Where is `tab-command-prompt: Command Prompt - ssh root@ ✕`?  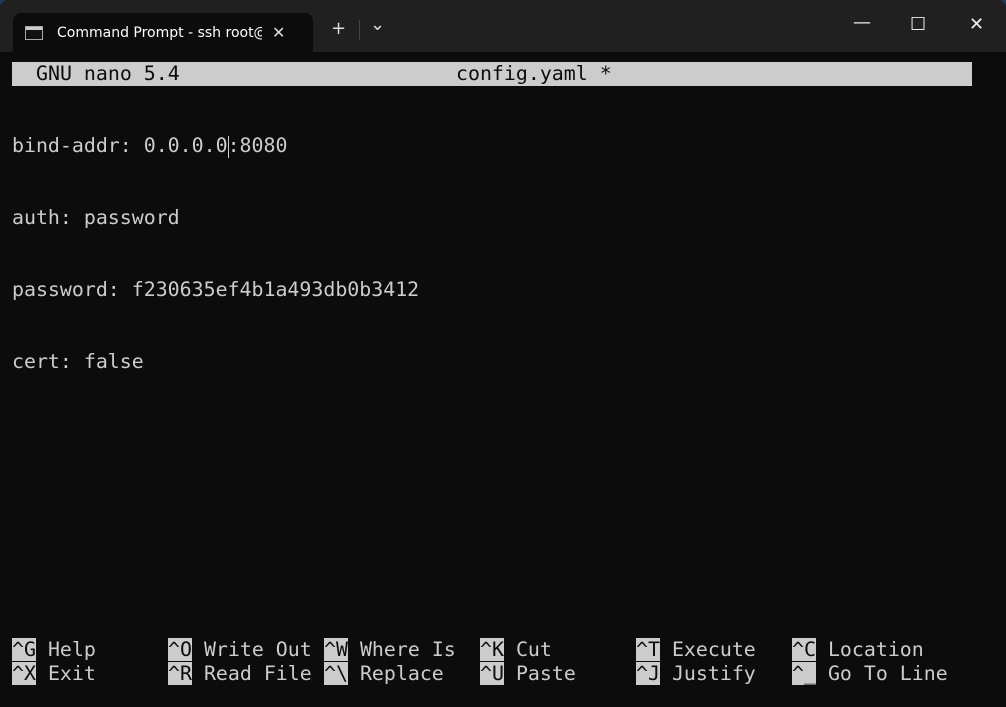
tab-command-prompt: Command Prompt - ssh root@ ✕ is located at coordinates (163, 32).